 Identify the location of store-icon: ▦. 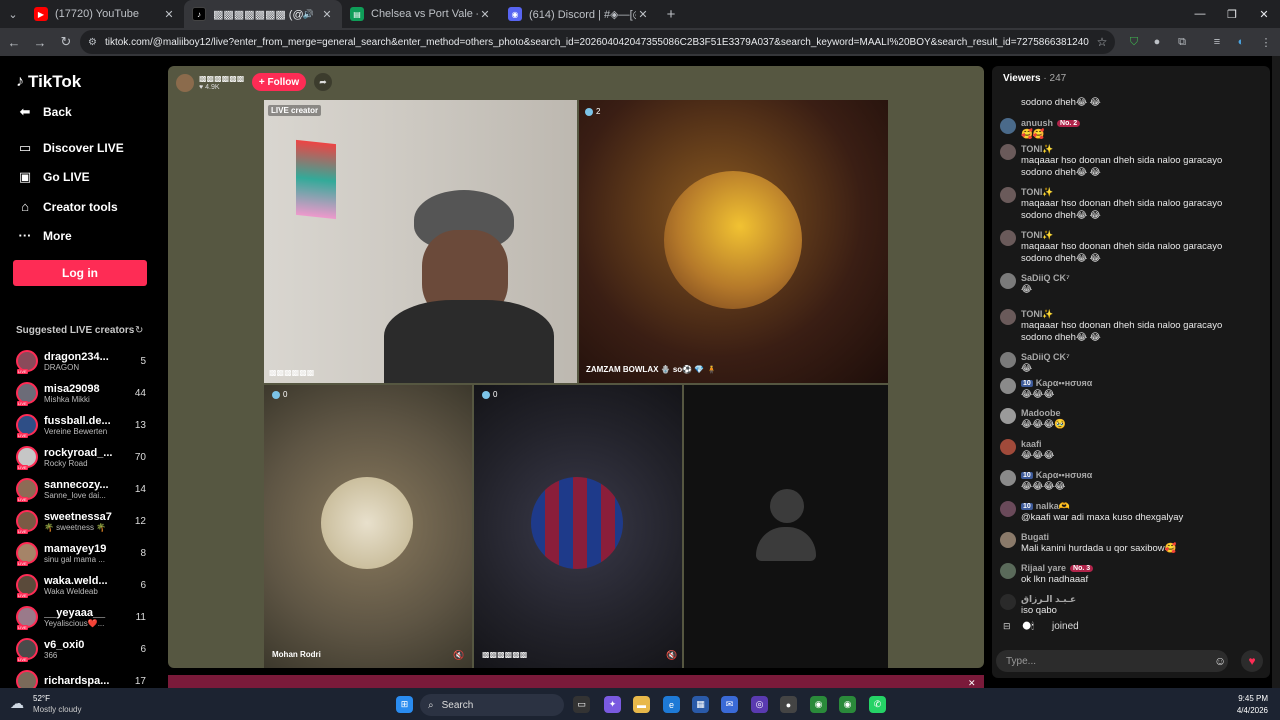
(700, 704).